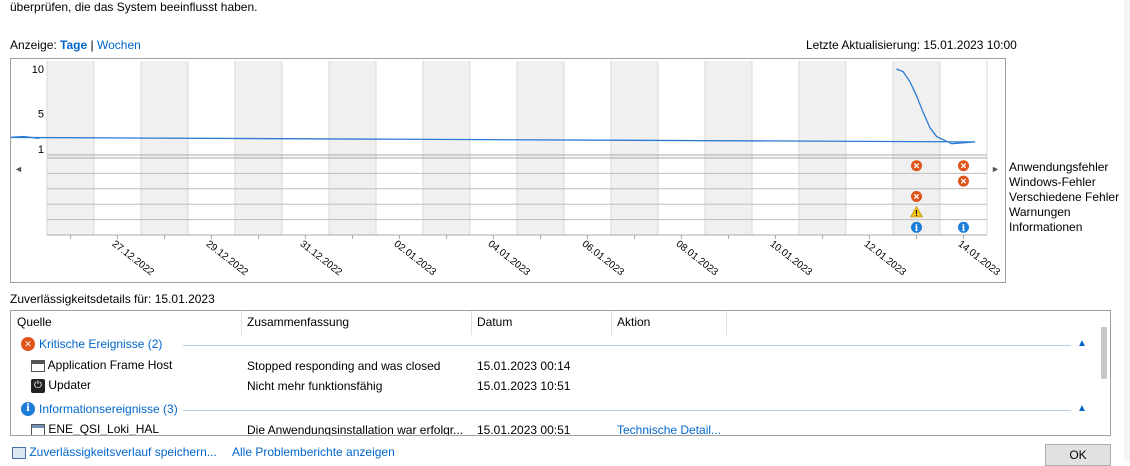 The width and height of the screenshot is (1130, 466). What do you see at coordinates (18, 169) in the screenshot?
I see `scroll-left-arrow-icon: ◄` at bounding box center [18, 169].